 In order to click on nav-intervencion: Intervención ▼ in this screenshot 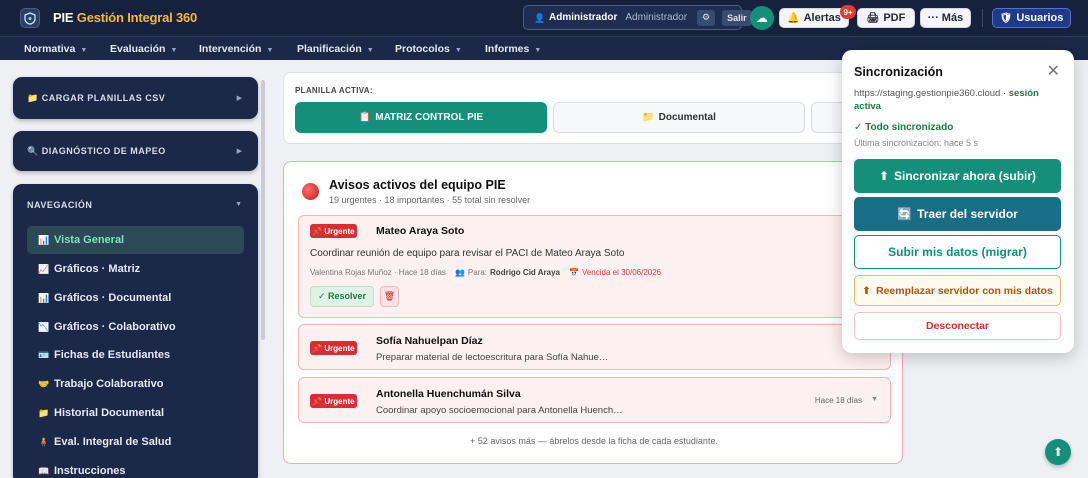, I will do `click(236, 49)`.